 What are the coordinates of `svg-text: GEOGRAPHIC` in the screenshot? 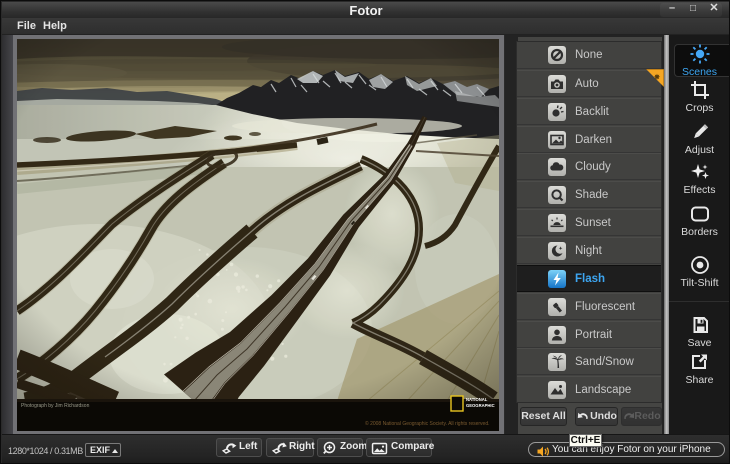 It's located at (480, 405).